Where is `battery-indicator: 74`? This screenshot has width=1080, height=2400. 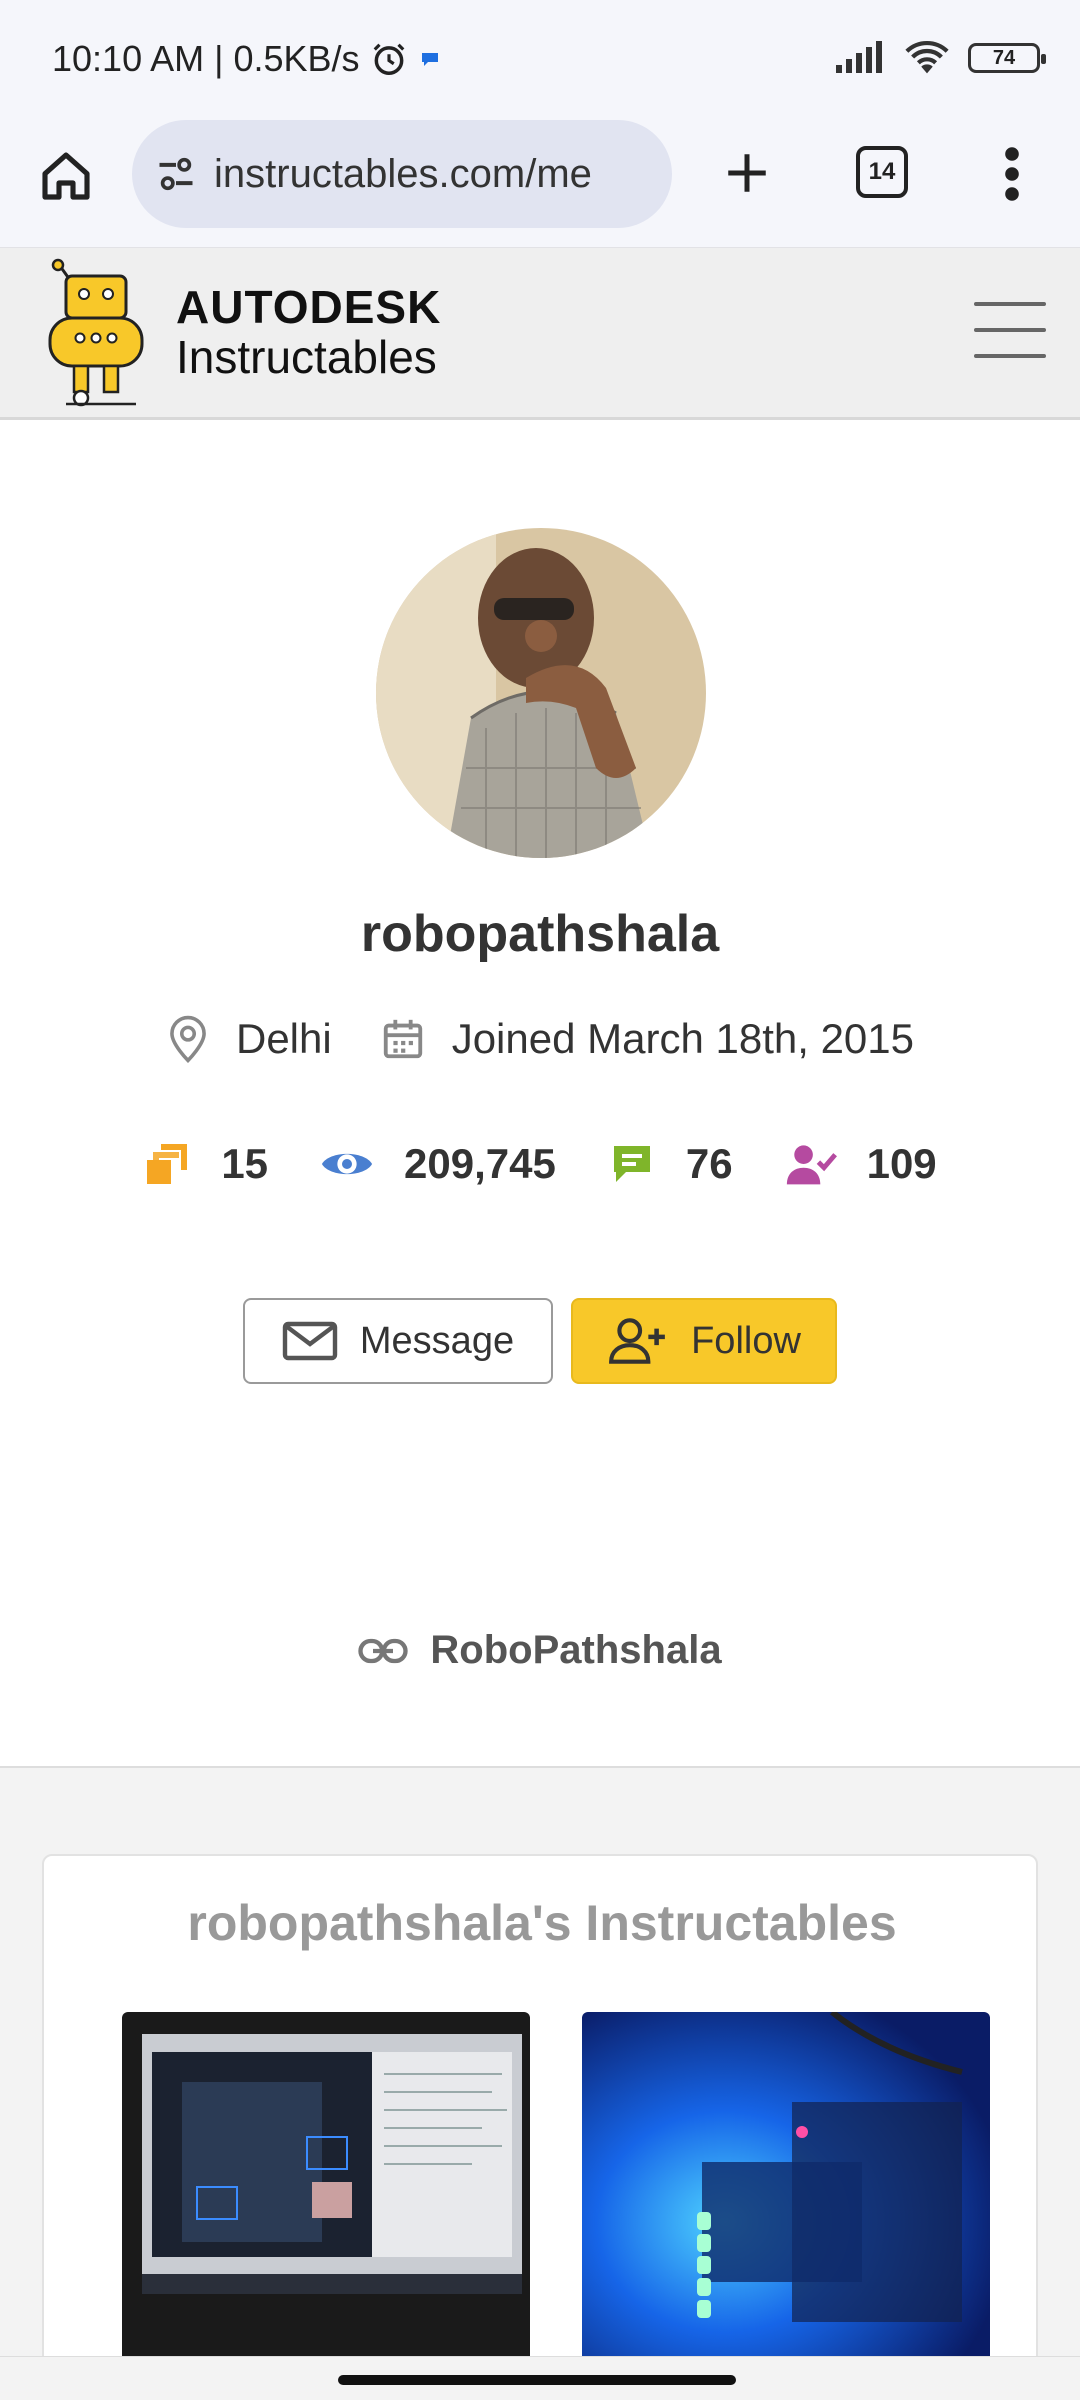 battery-indicator: 74 is located at coordinates (1007, 58).